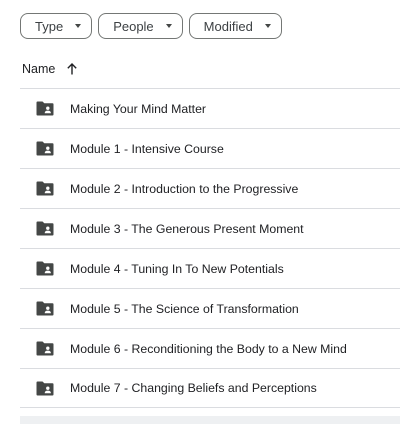 The image size is (400, 424). I want to click on item-name: Module 3 - The Generous Present Moment, so click(187, 228).